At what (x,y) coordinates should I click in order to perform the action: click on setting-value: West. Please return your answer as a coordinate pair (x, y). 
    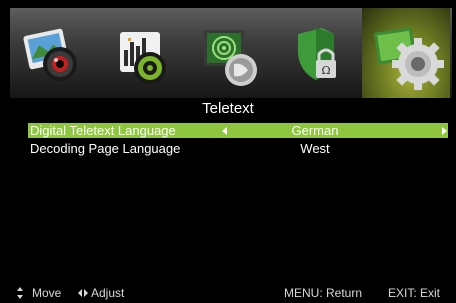
    Looking at the image, I should click on (315, 148).